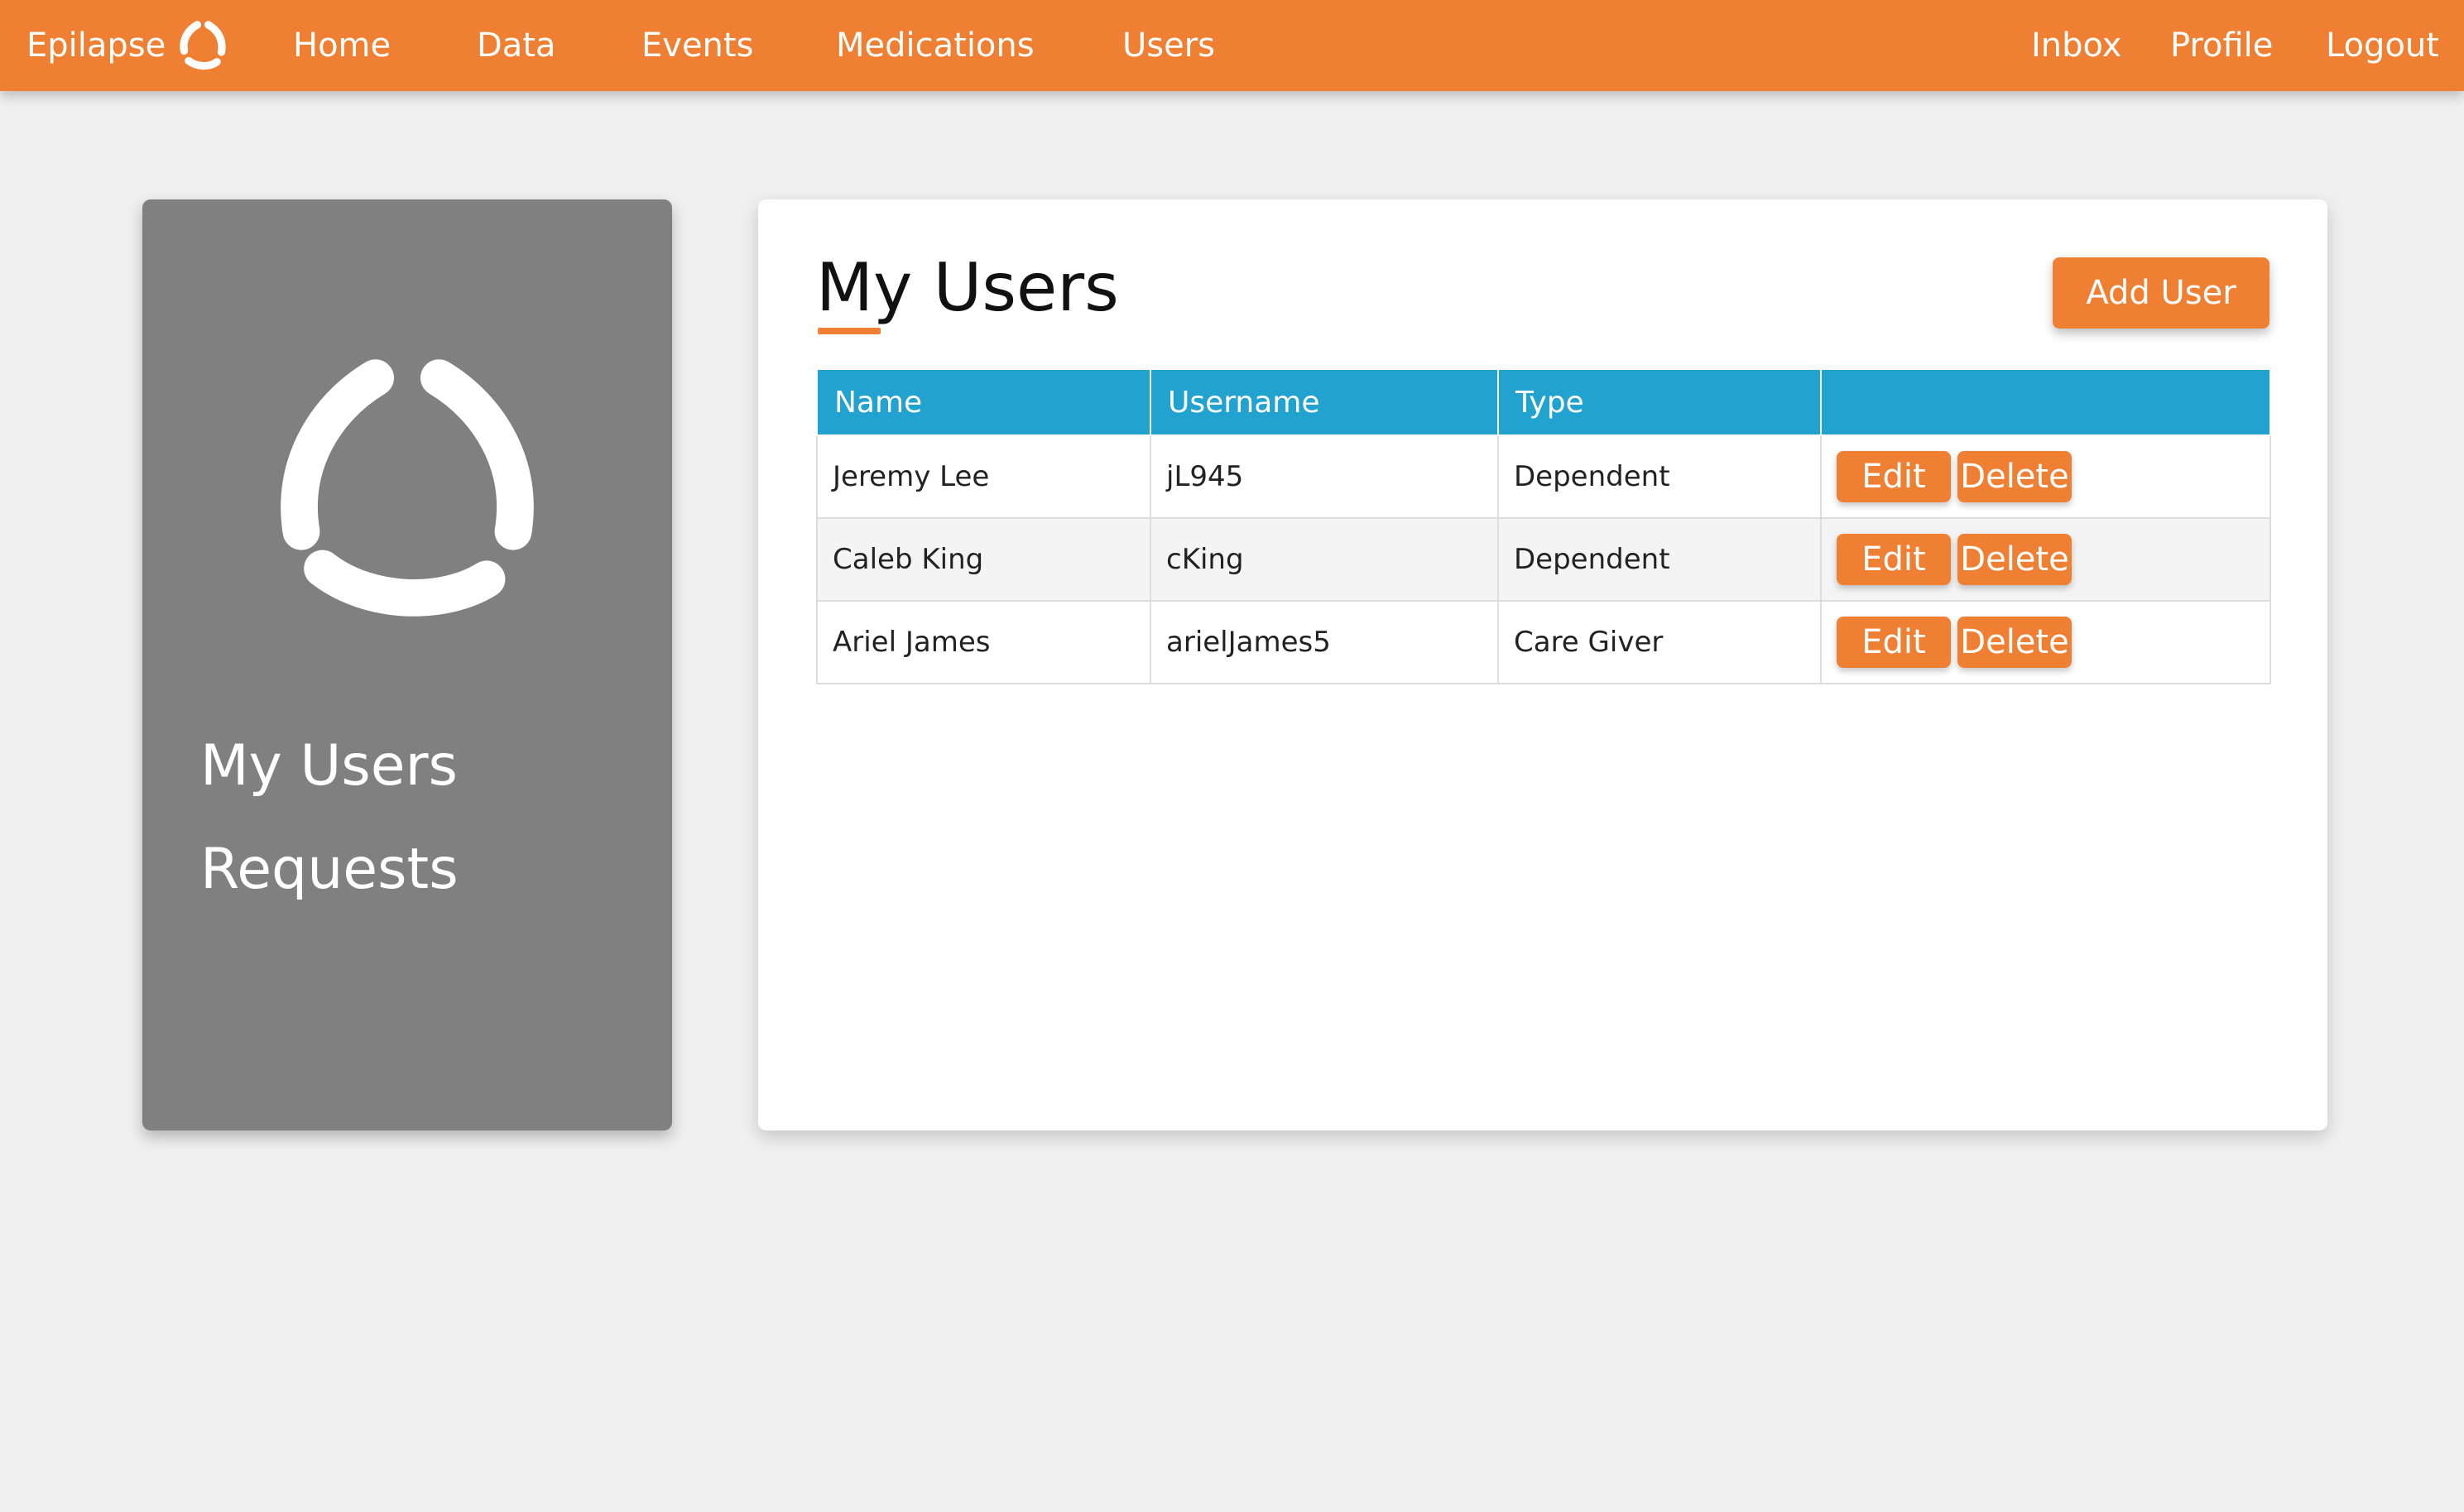 The image size is (2464, 1512). I want to click on page-title: My Users, so click(967, 287).